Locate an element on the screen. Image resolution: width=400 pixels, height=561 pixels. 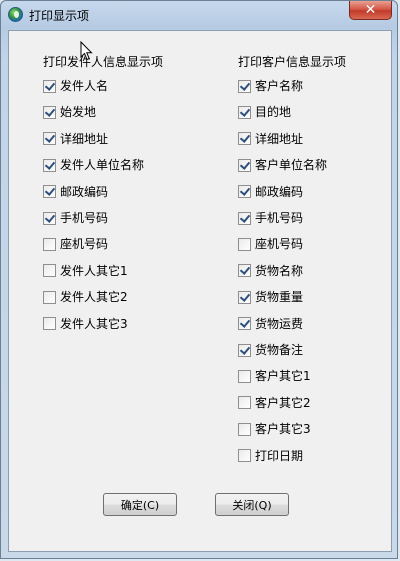
customer-option-5: 邮政编码 is located at coordinates (270, 192).